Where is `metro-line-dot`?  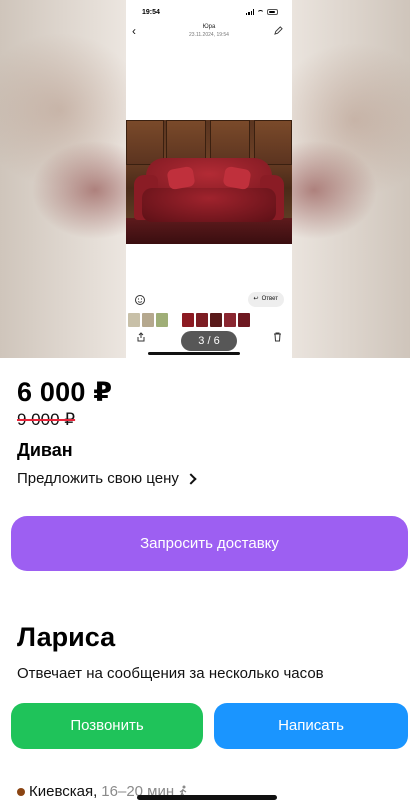
metro-line-dot is located at coordinates (21, 791).